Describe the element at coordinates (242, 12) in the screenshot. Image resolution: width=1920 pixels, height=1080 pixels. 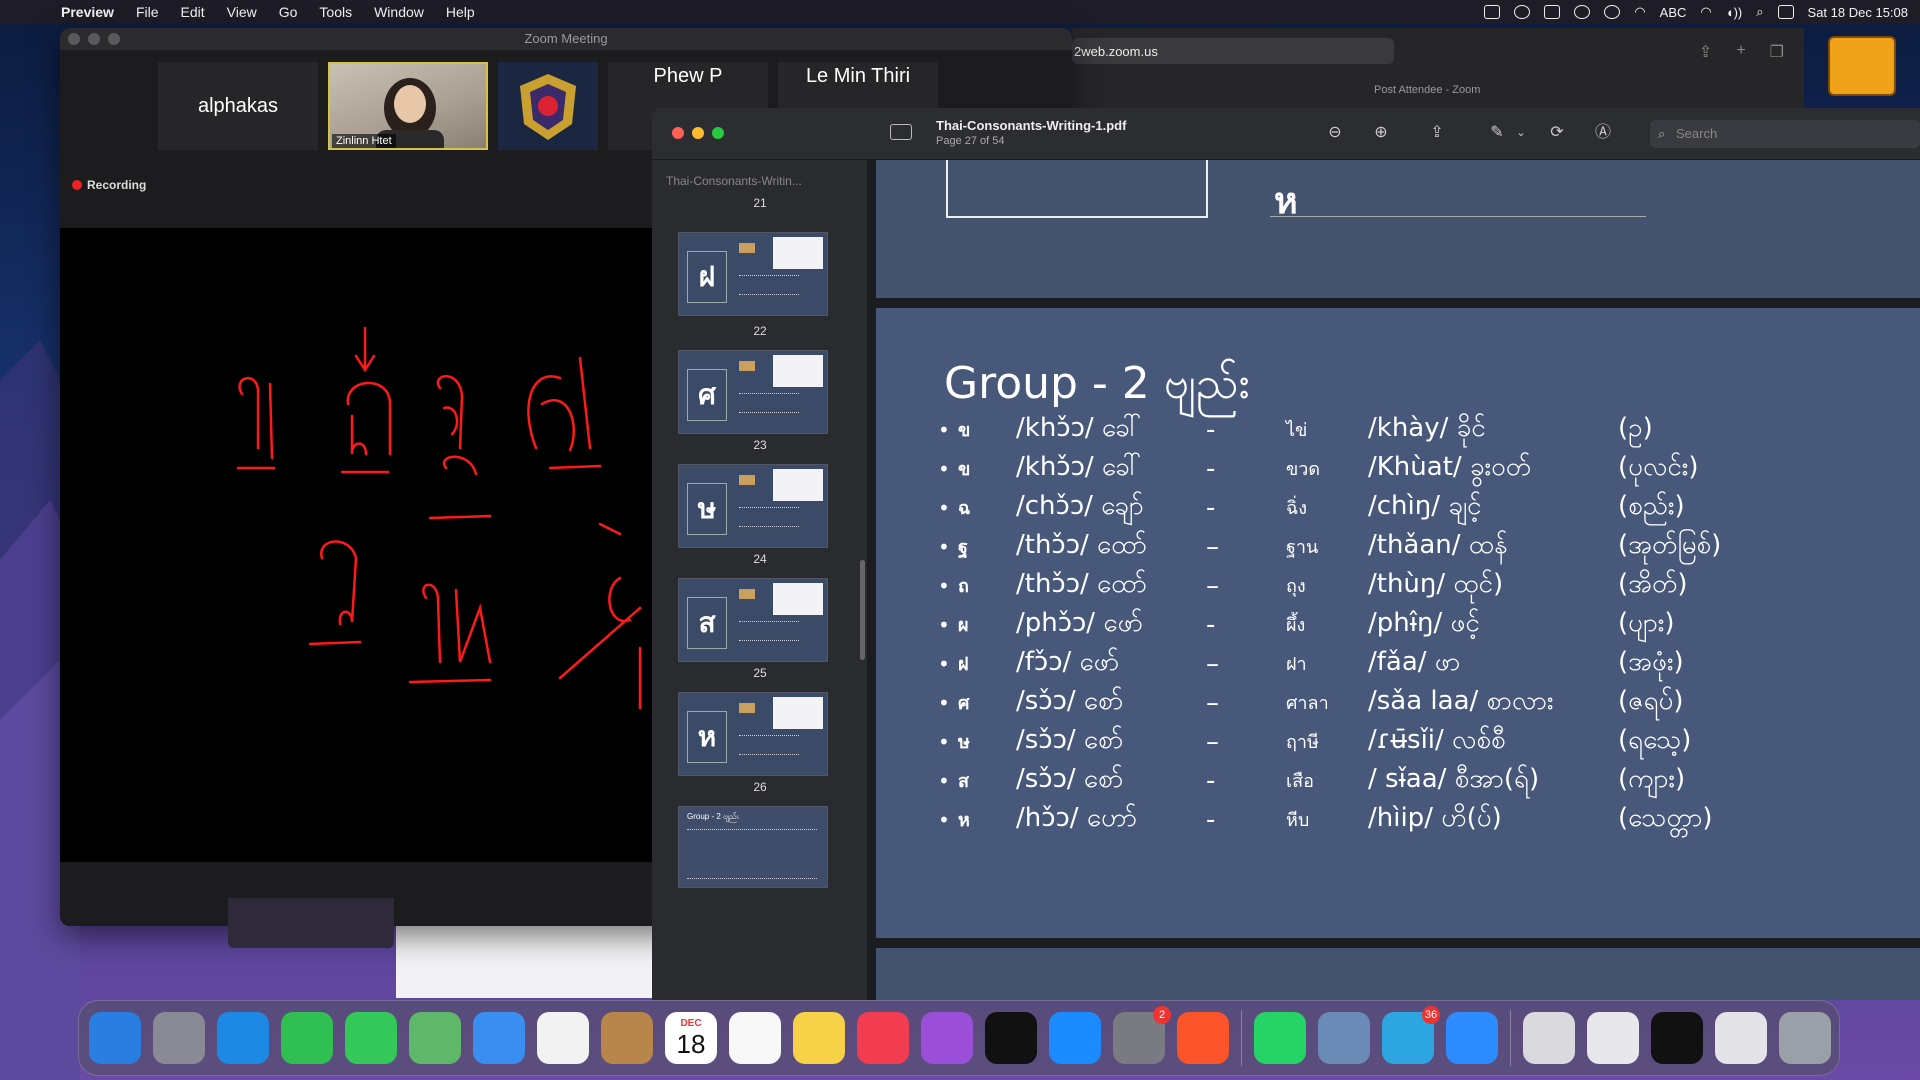
I see `menu-view: View` at that location.